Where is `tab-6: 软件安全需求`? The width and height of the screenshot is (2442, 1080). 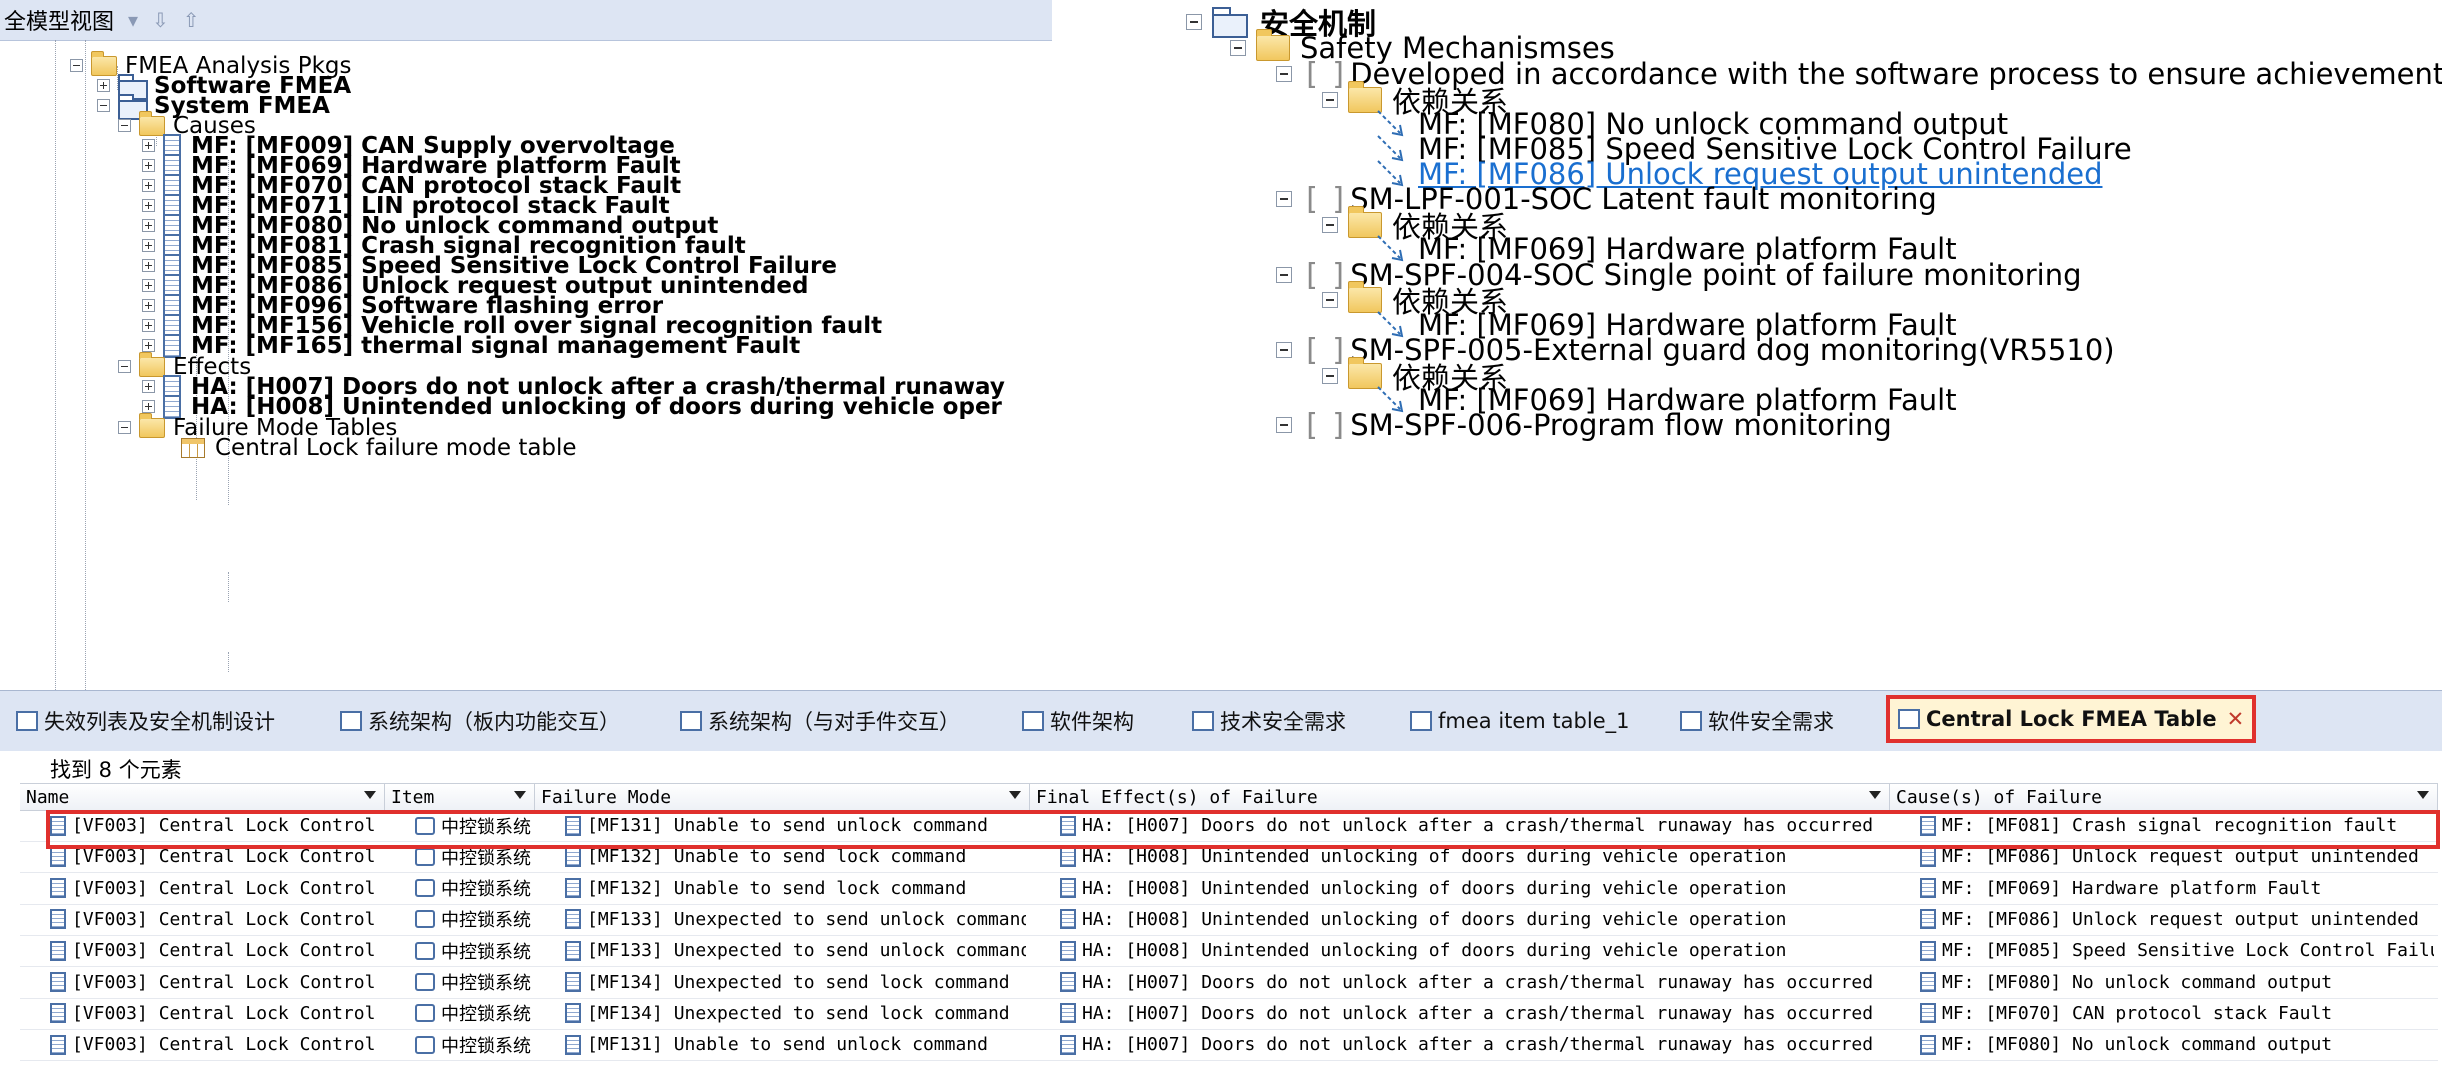 tab-6: 软件安全需求 is located at coordinates (1757, 721).